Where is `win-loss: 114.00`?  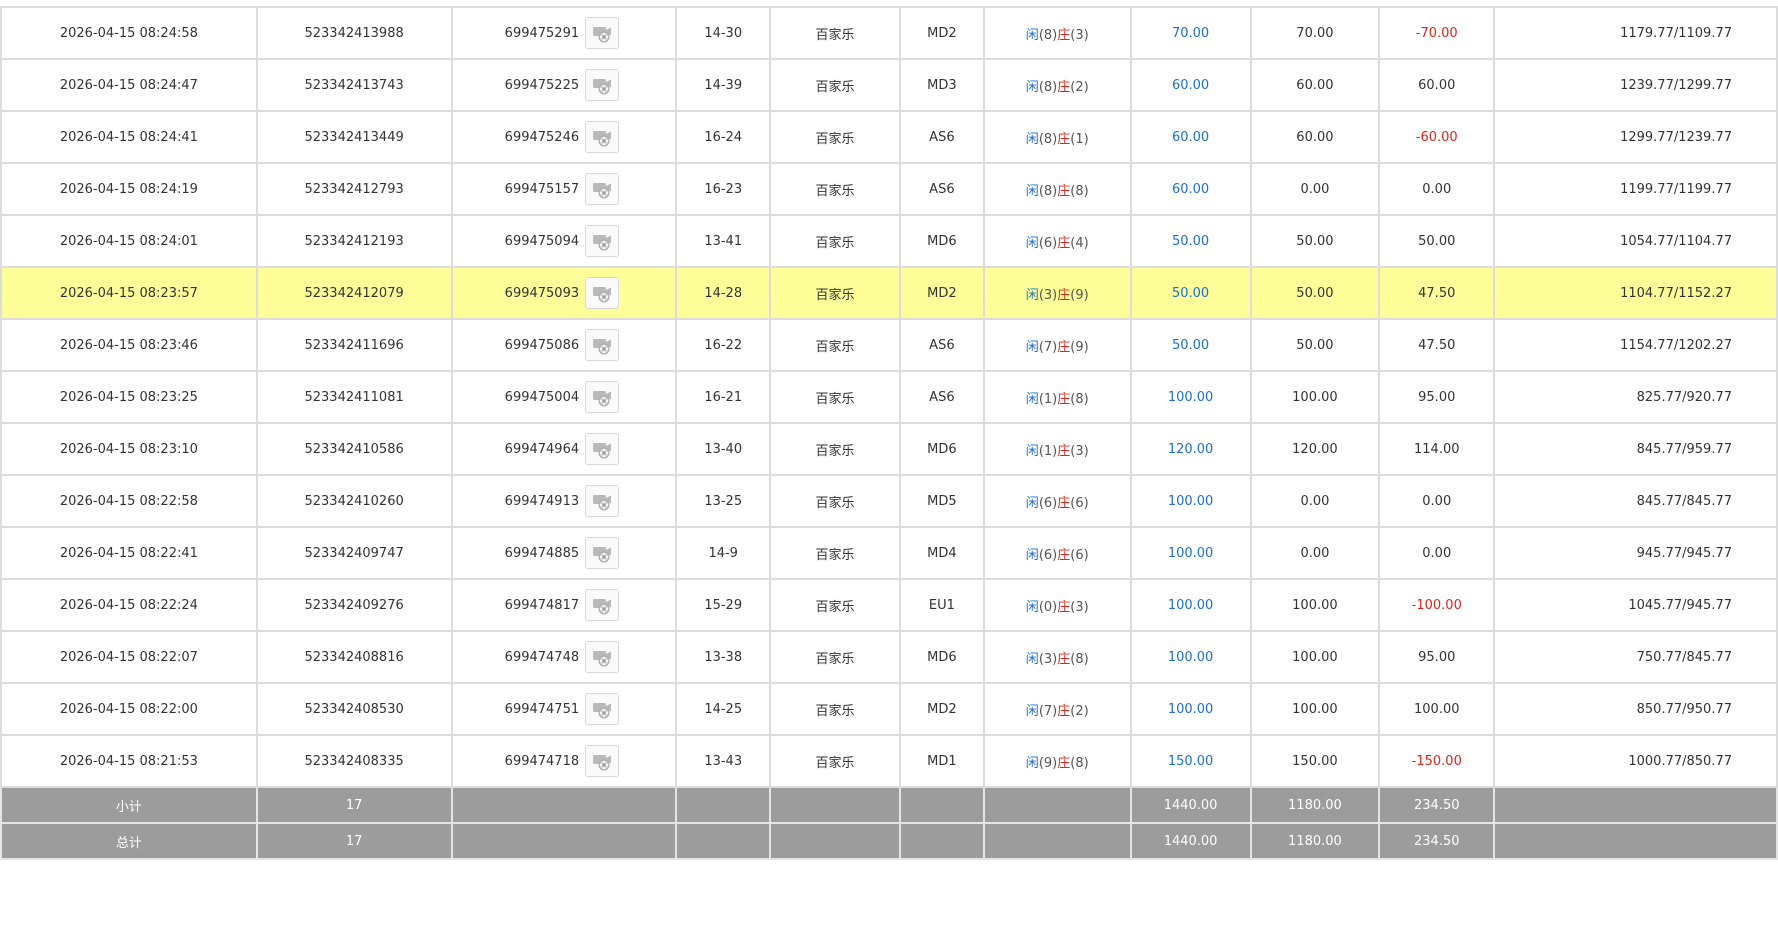 win-loss: 114.00 is located at coordinates (1437, 449).